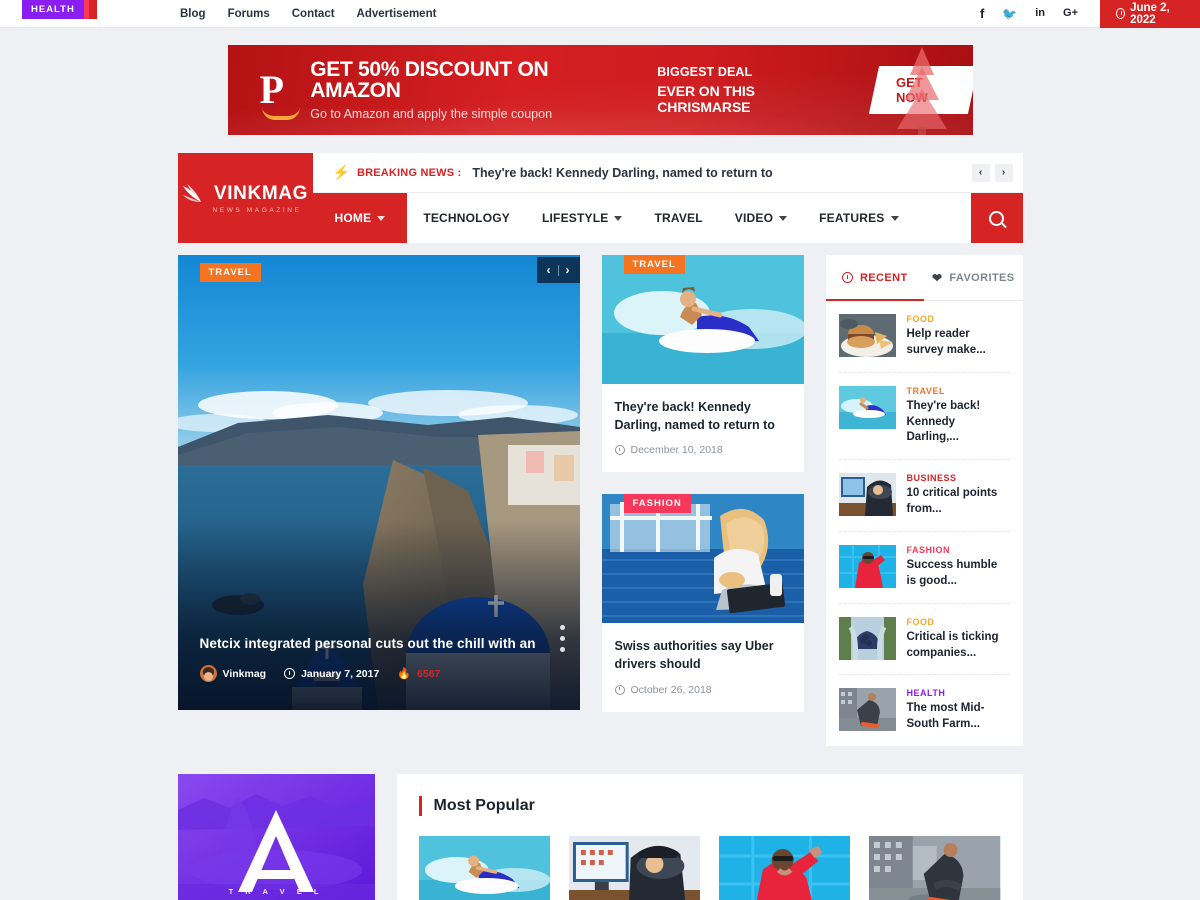 This screenshot has width=1200, height=900. What do you see at coordinates (867, 638) in the screenshot?
I see `thumb-berries` at bounding box center [867, 638].